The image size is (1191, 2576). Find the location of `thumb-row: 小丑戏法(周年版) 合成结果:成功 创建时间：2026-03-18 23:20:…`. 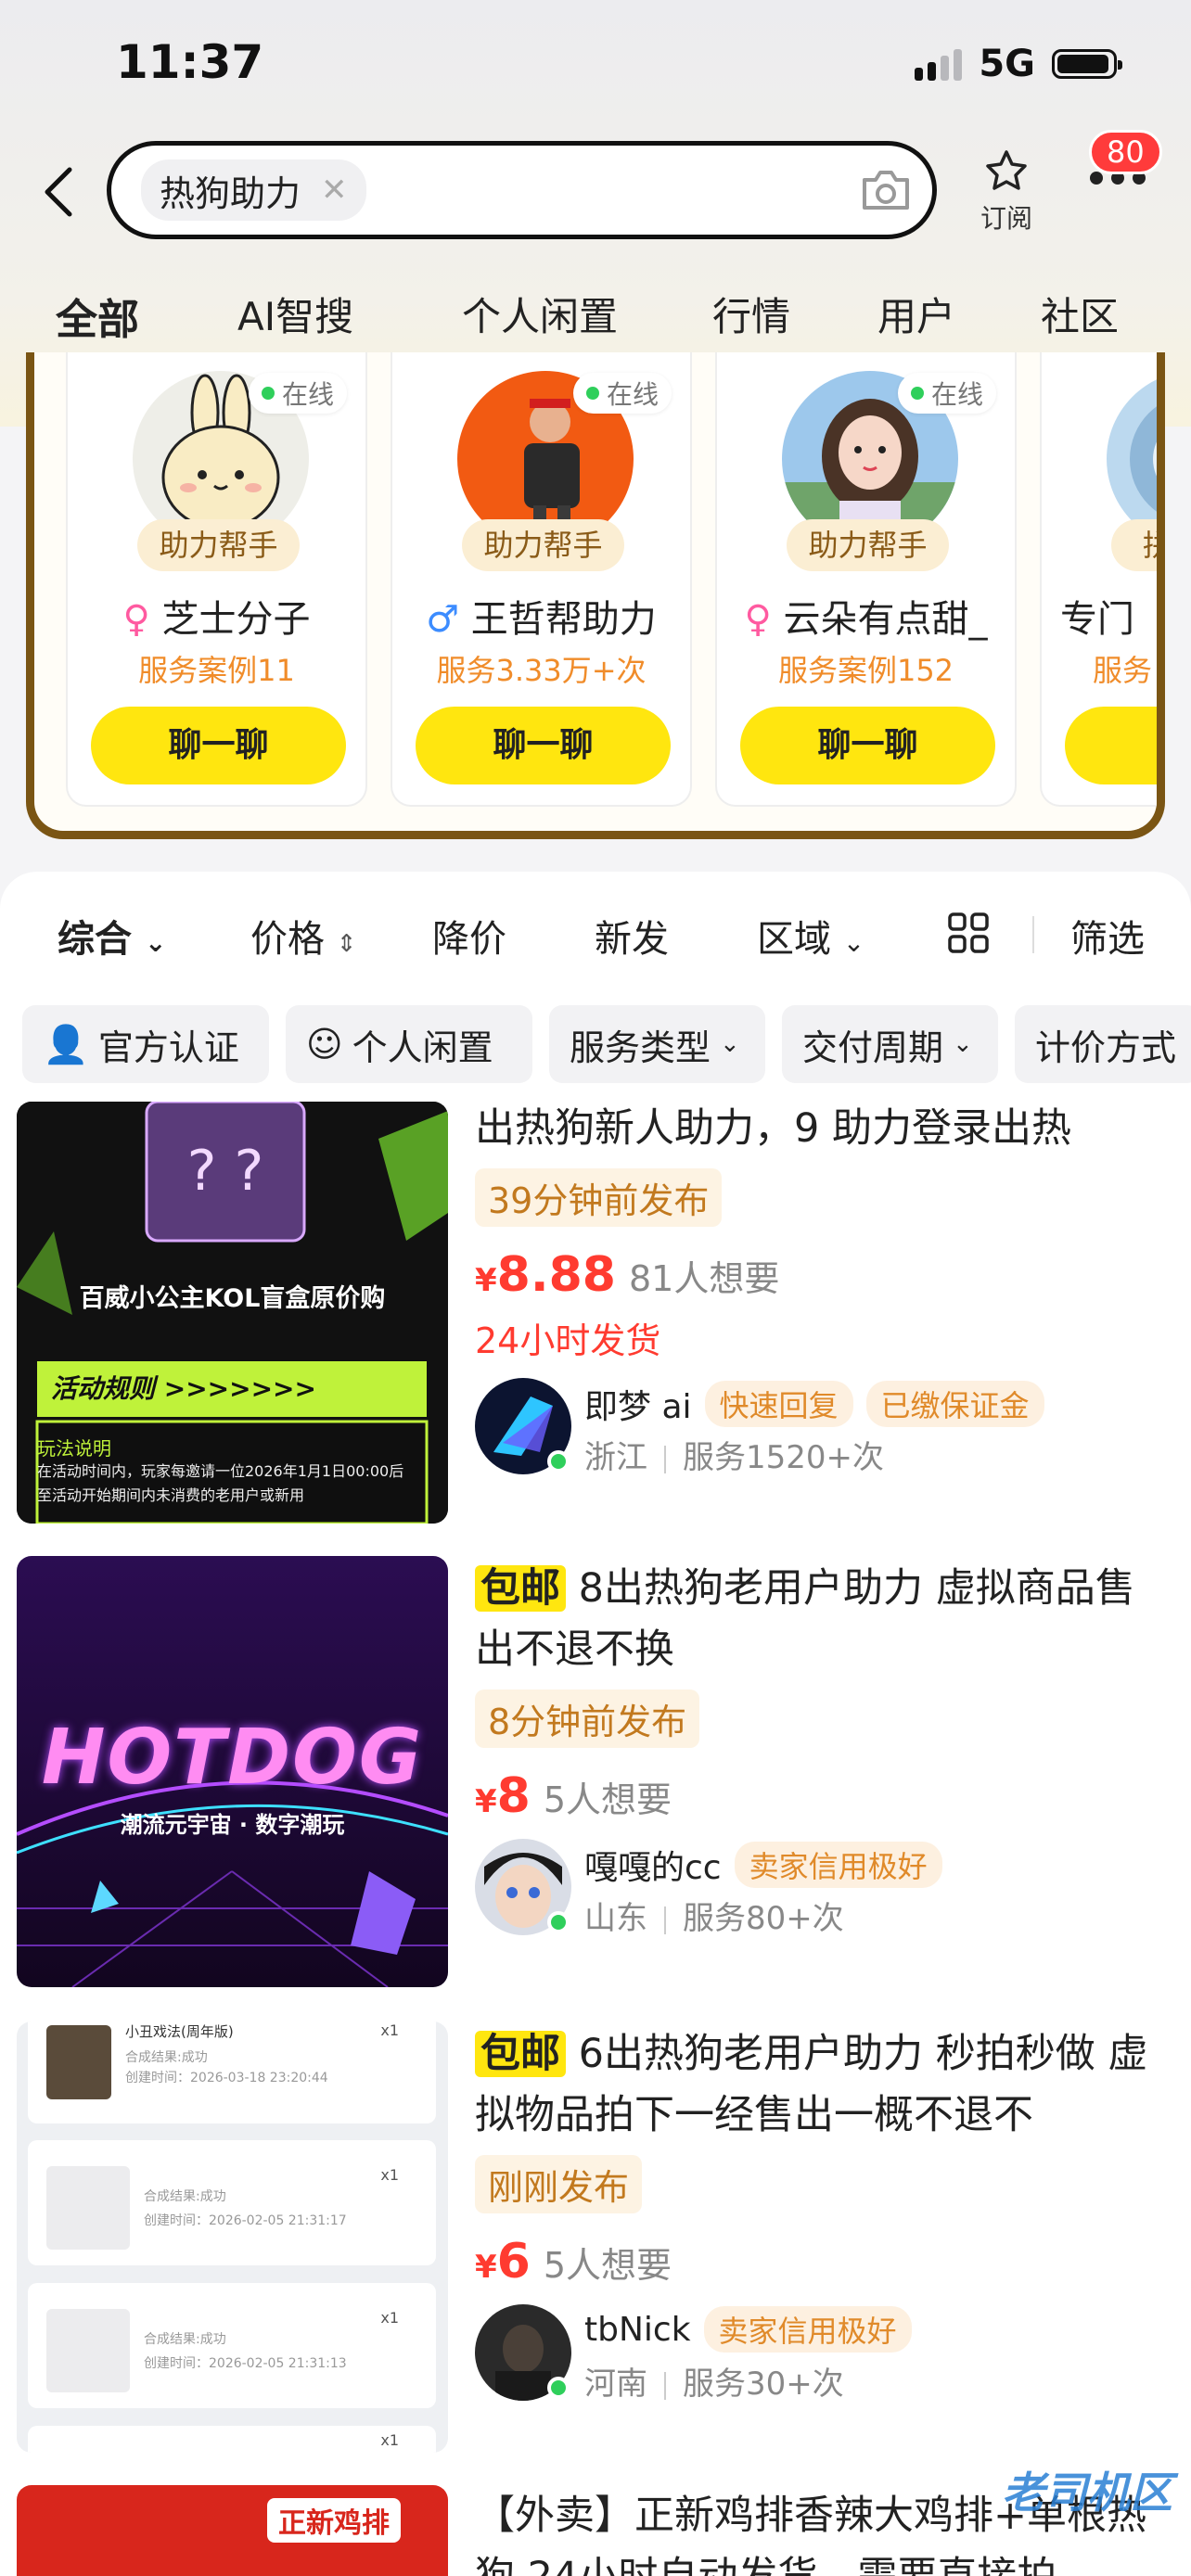

thumb-row: 小丑戏法(周年版) 合成结果:成功 创建时间：2026-03-18 23:20:… is located at coordinates (232, 2072).